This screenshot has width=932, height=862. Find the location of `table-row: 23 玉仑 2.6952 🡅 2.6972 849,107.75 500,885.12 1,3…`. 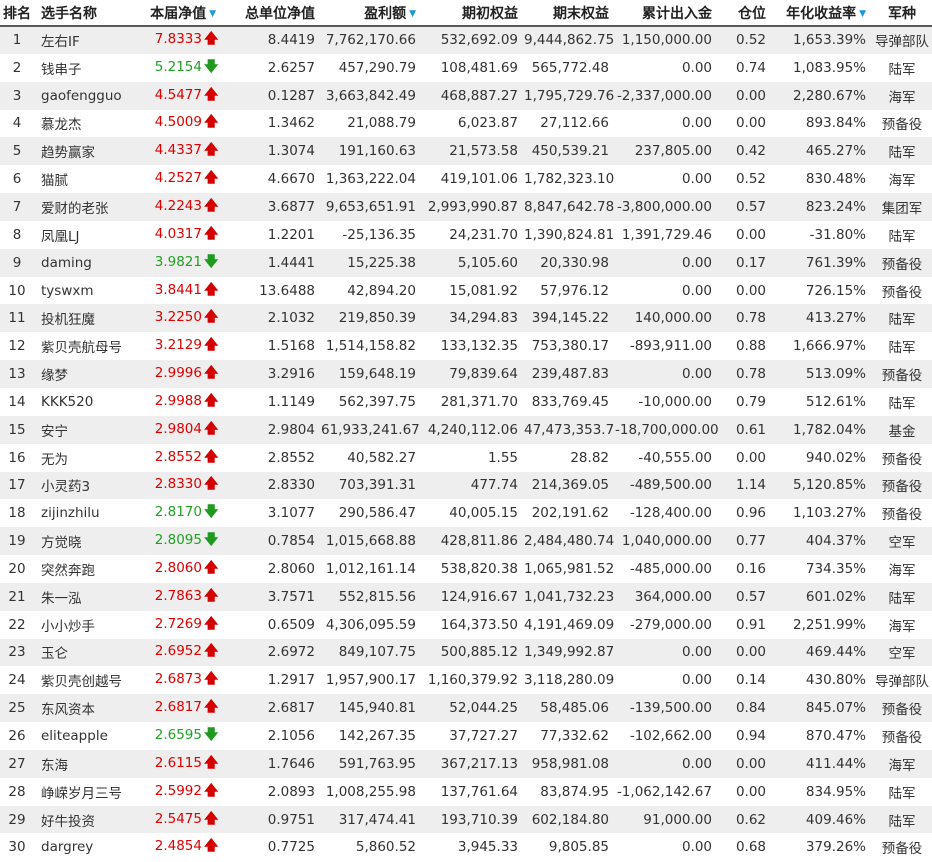

table-row: 23 玉仑 2.6952 🡅 2.6972 849,107.75 500,885.12 1,3… is located at coordinates (466, 652).